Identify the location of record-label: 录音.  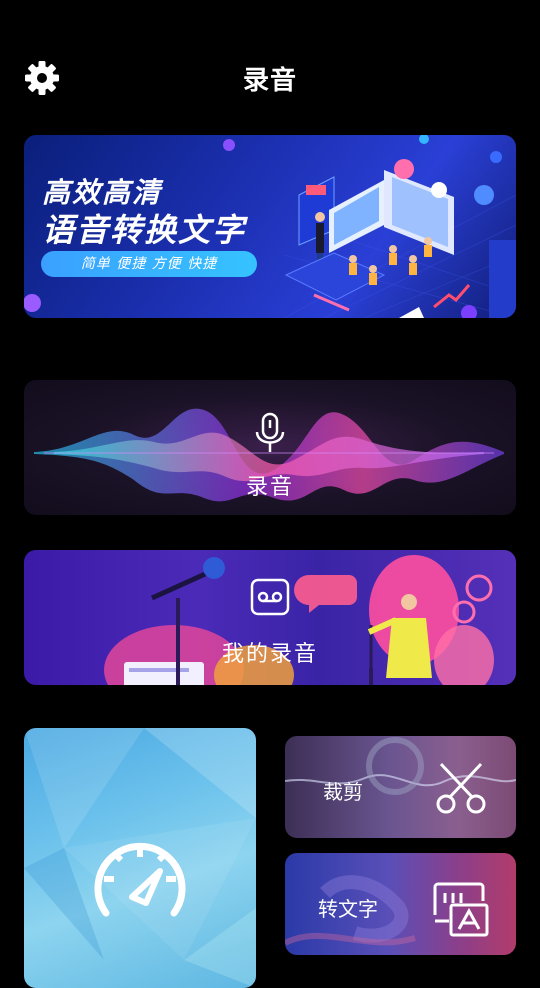
(269, 487).